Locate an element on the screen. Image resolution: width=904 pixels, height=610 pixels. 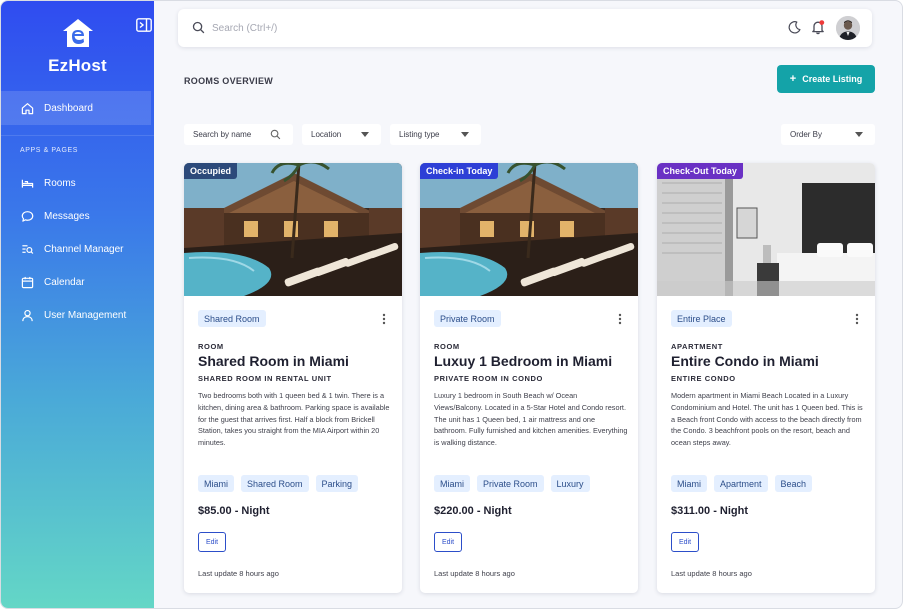
top-bar is located at coordinates (525, 28).